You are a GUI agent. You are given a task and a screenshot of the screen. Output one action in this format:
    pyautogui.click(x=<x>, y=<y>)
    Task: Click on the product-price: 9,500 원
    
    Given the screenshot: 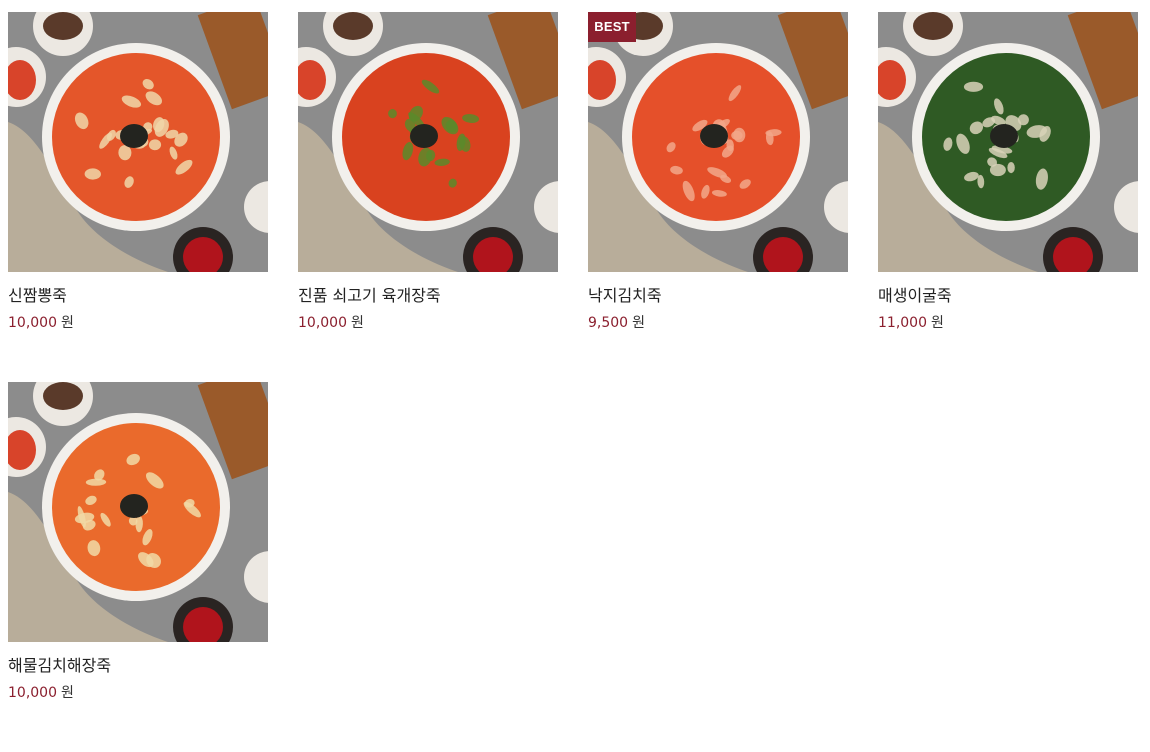 What is the action you would take?
    pyautogui.click(x=718, y=323)
    